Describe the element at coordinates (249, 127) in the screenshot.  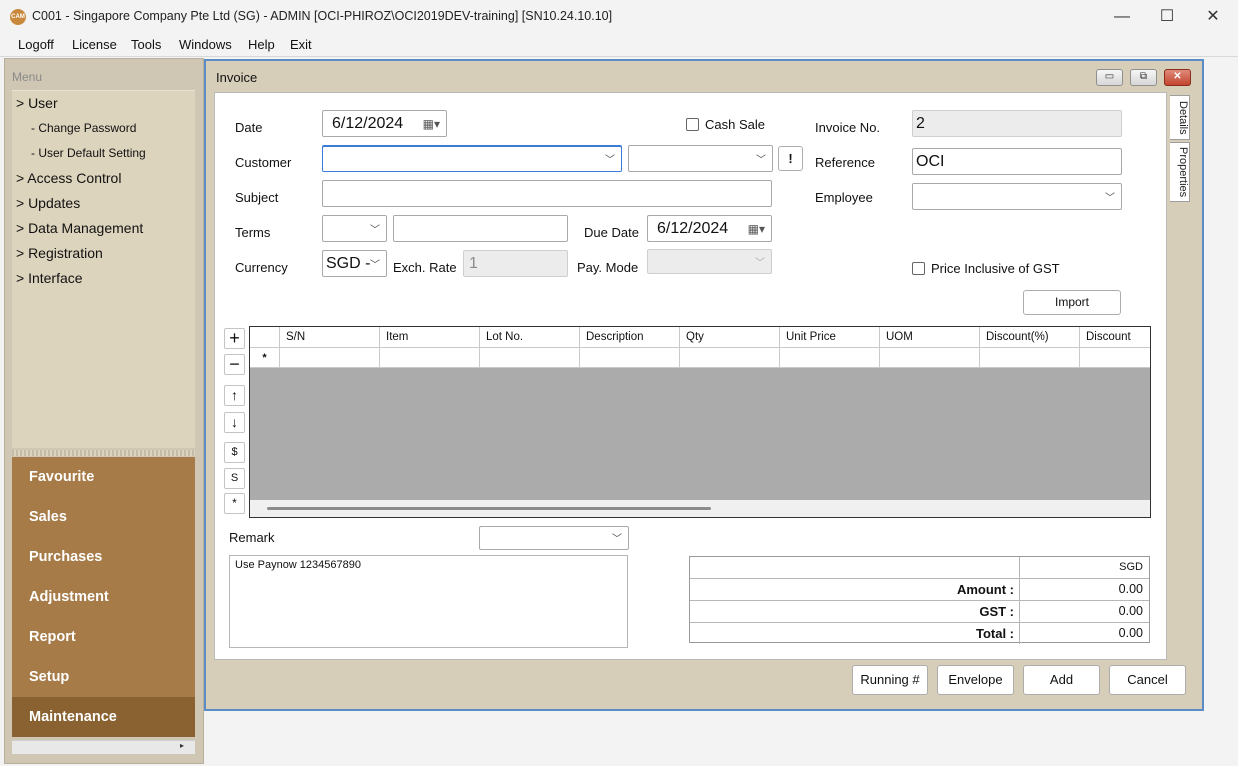
I see `date-label: Date` at that location.